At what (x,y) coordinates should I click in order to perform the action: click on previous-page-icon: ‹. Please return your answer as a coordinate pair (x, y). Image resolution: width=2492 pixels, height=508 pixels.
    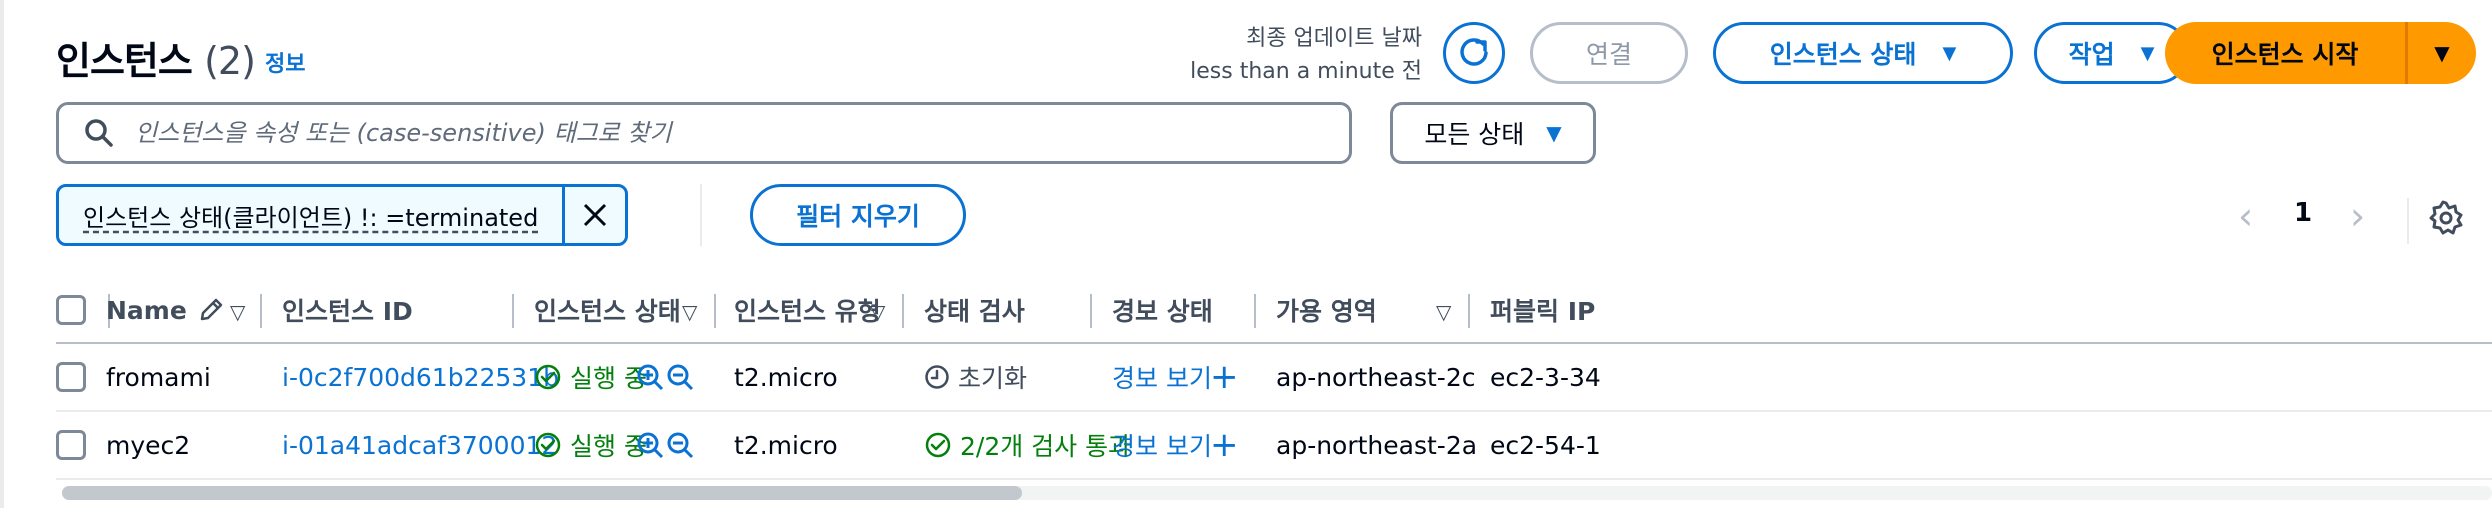
    Looking at the image, I should click on (2245, 216).